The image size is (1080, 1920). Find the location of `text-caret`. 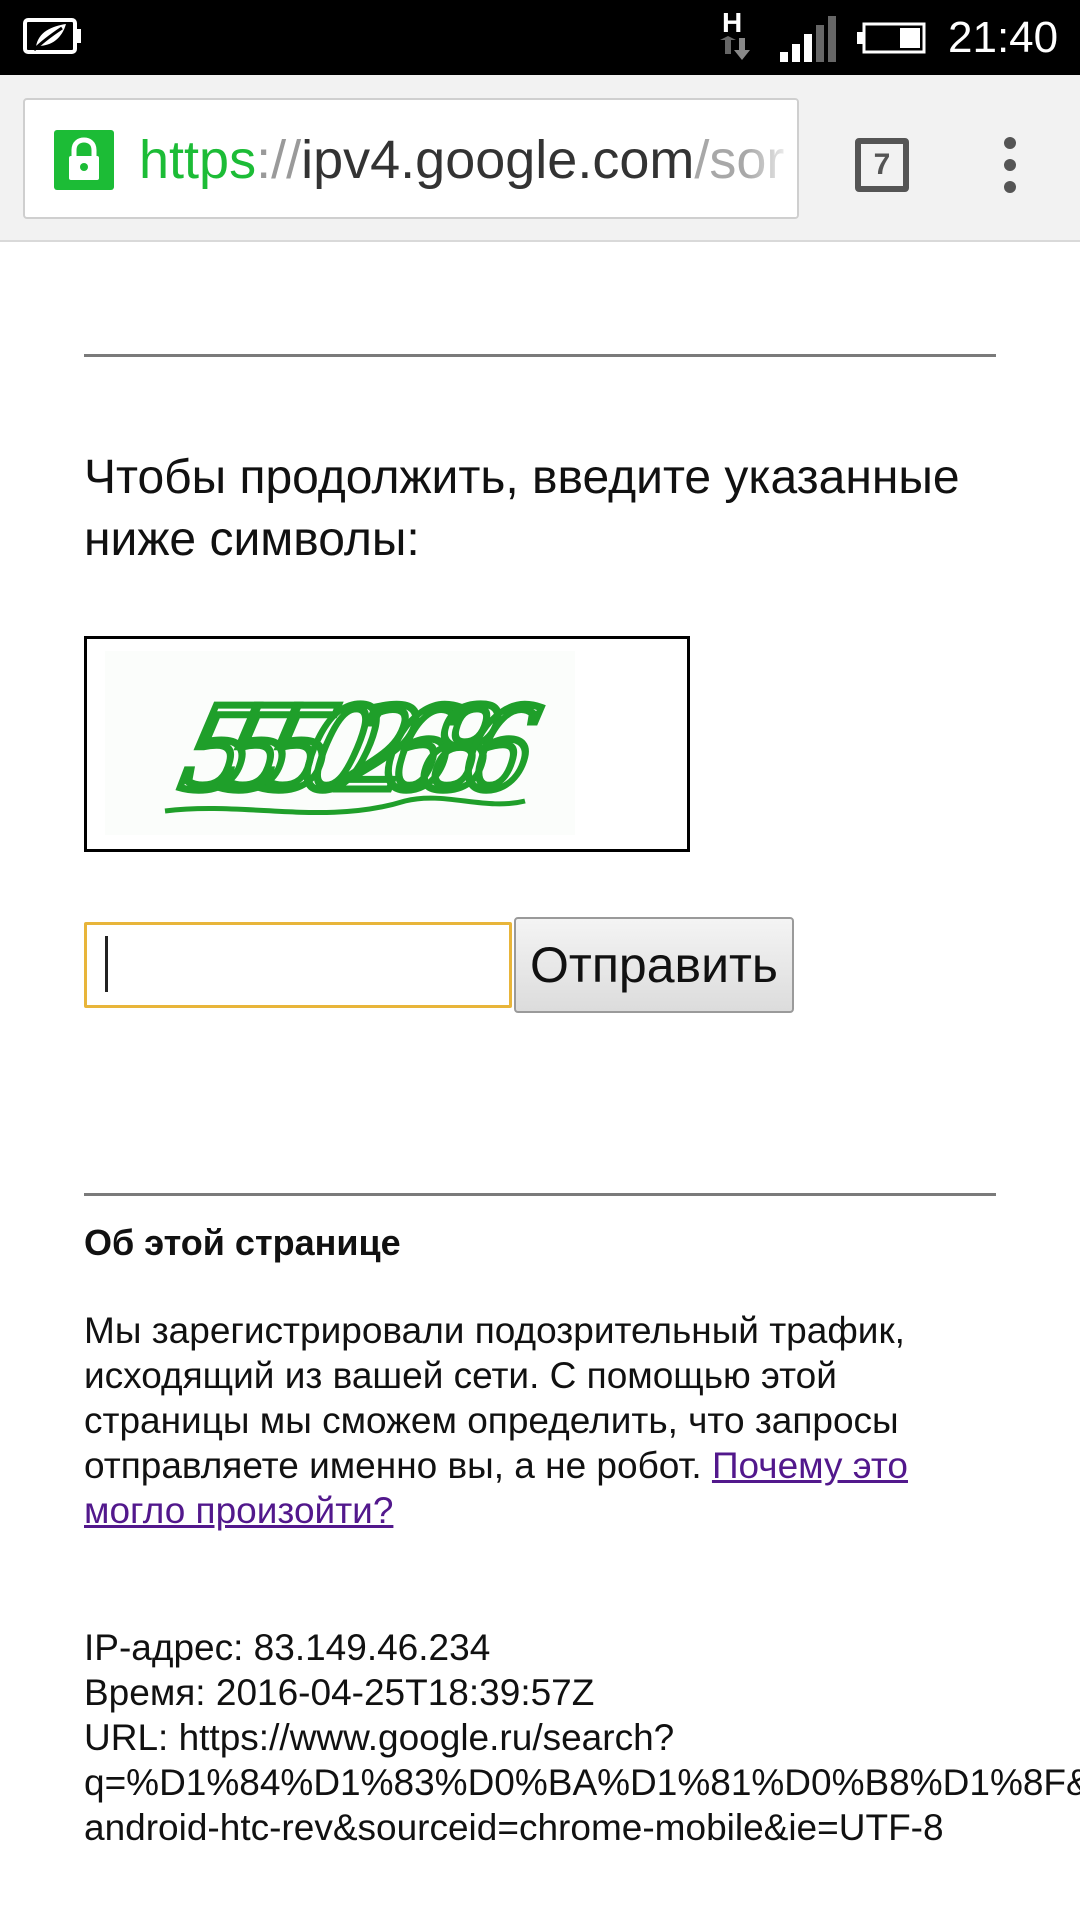

text-caret is located at coordinates (106, 964).